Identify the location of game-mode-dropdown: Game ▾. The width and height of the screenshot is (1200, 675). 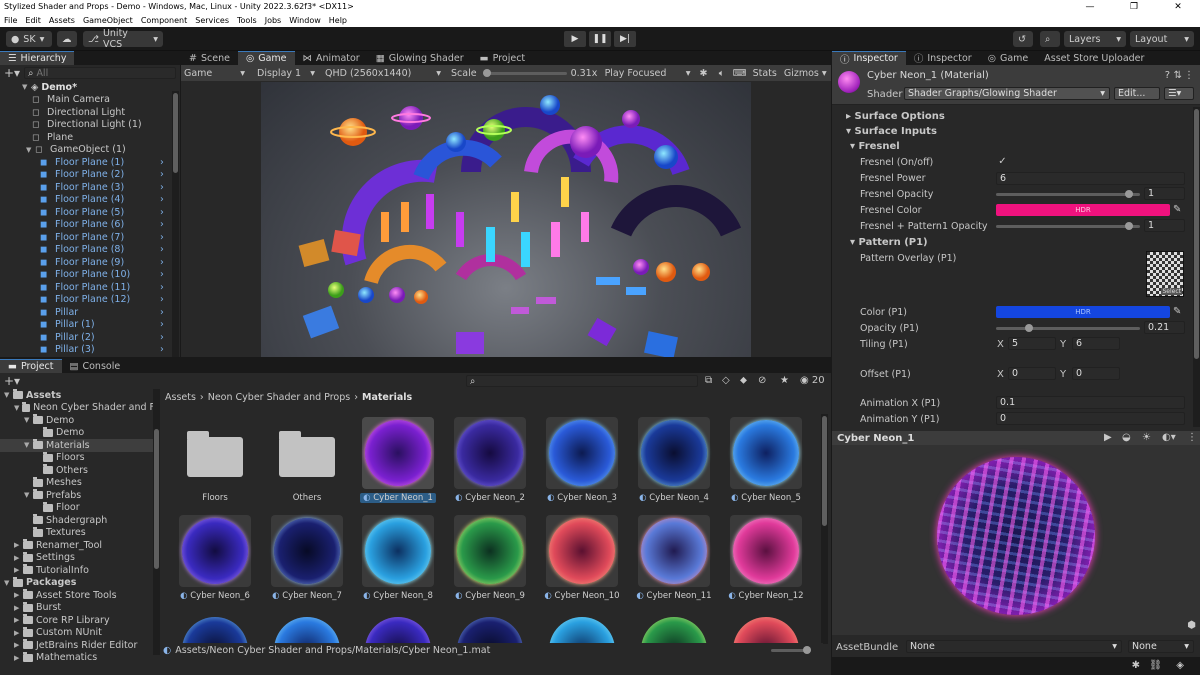
(215, 73).